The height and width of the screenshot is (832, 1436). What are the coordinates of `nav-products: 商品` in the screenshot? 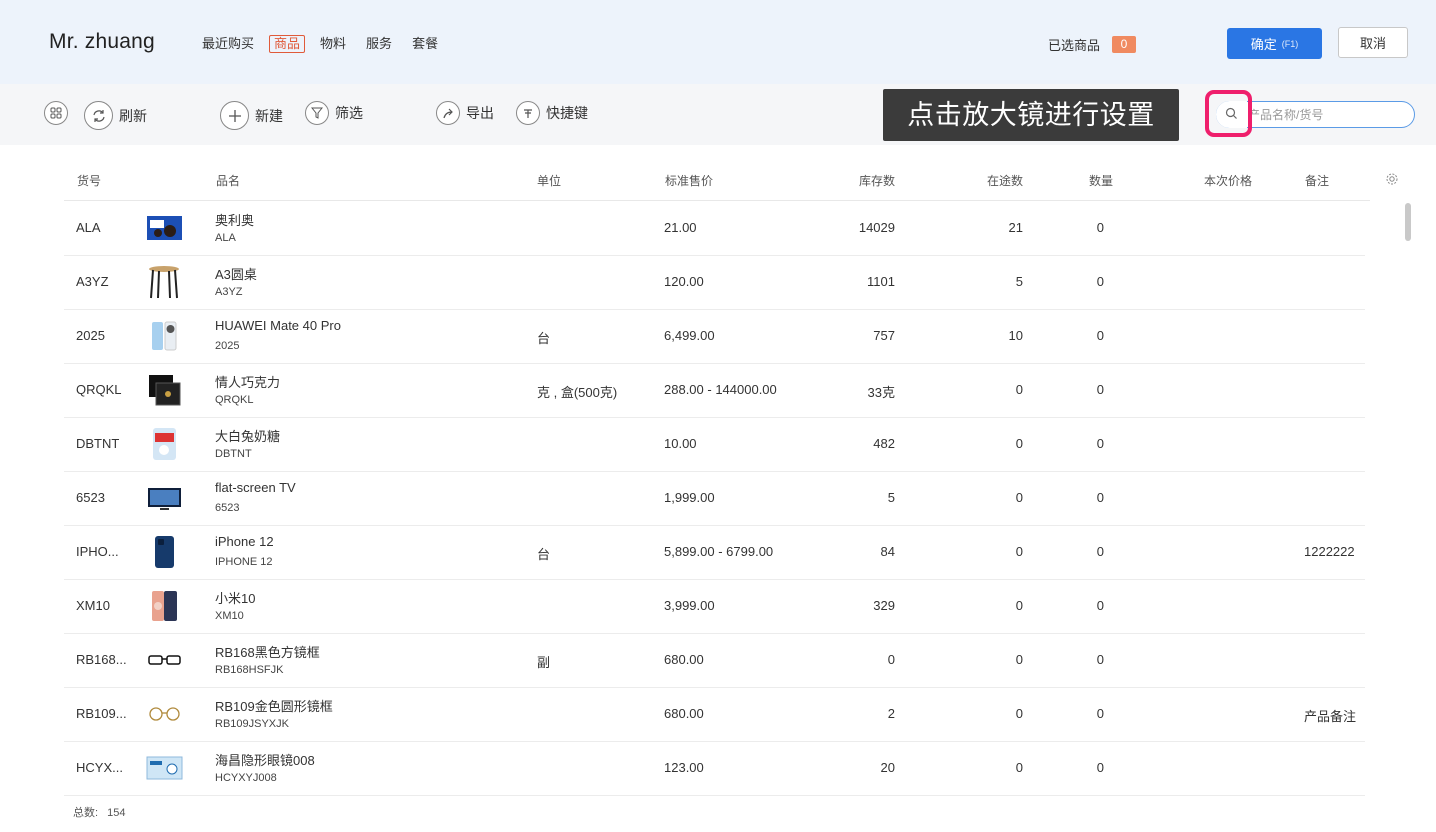 It's located at (287, 44).